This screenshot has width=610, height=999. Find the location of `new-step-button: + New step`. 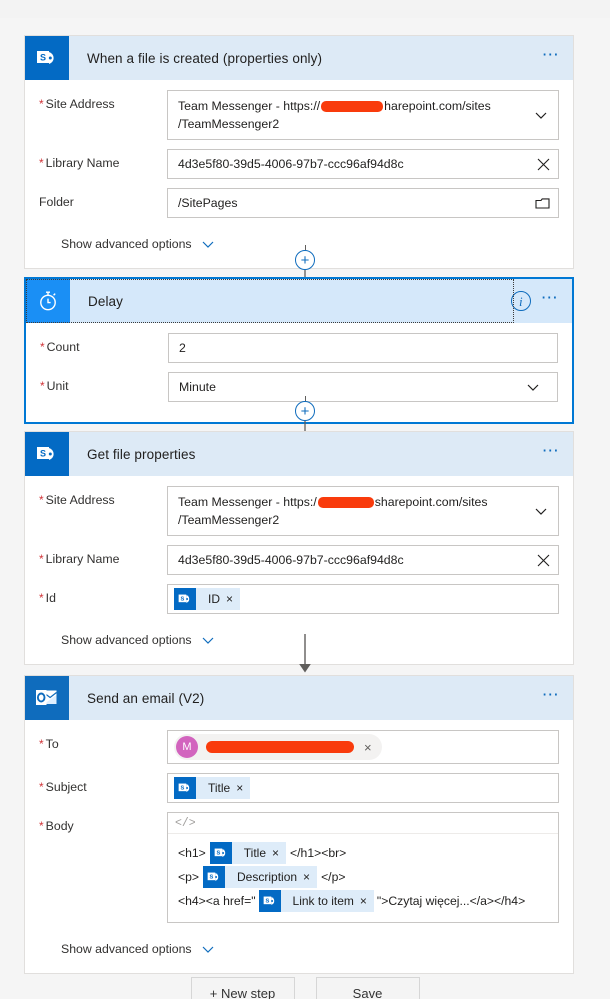

new-step-button: + New step is located at coordinates (242, 988).